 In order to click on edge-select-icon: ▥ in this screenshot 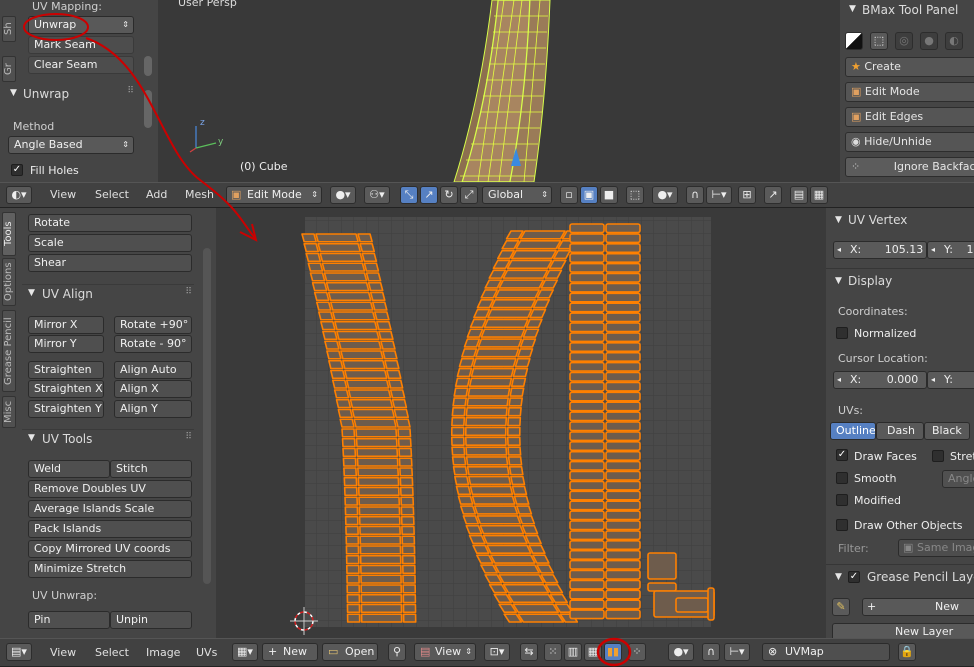, I will do `click(573, 652)`.